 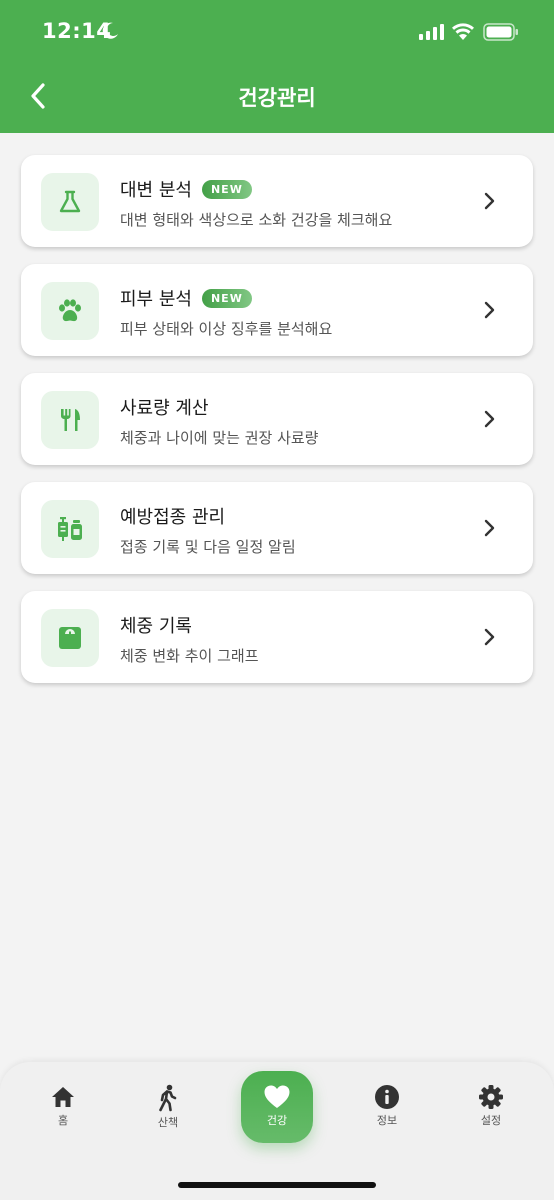 What do you see at coordinates (431, 32) in the screenshot?
I see `signal-icon` at bounding box center [431, 32].